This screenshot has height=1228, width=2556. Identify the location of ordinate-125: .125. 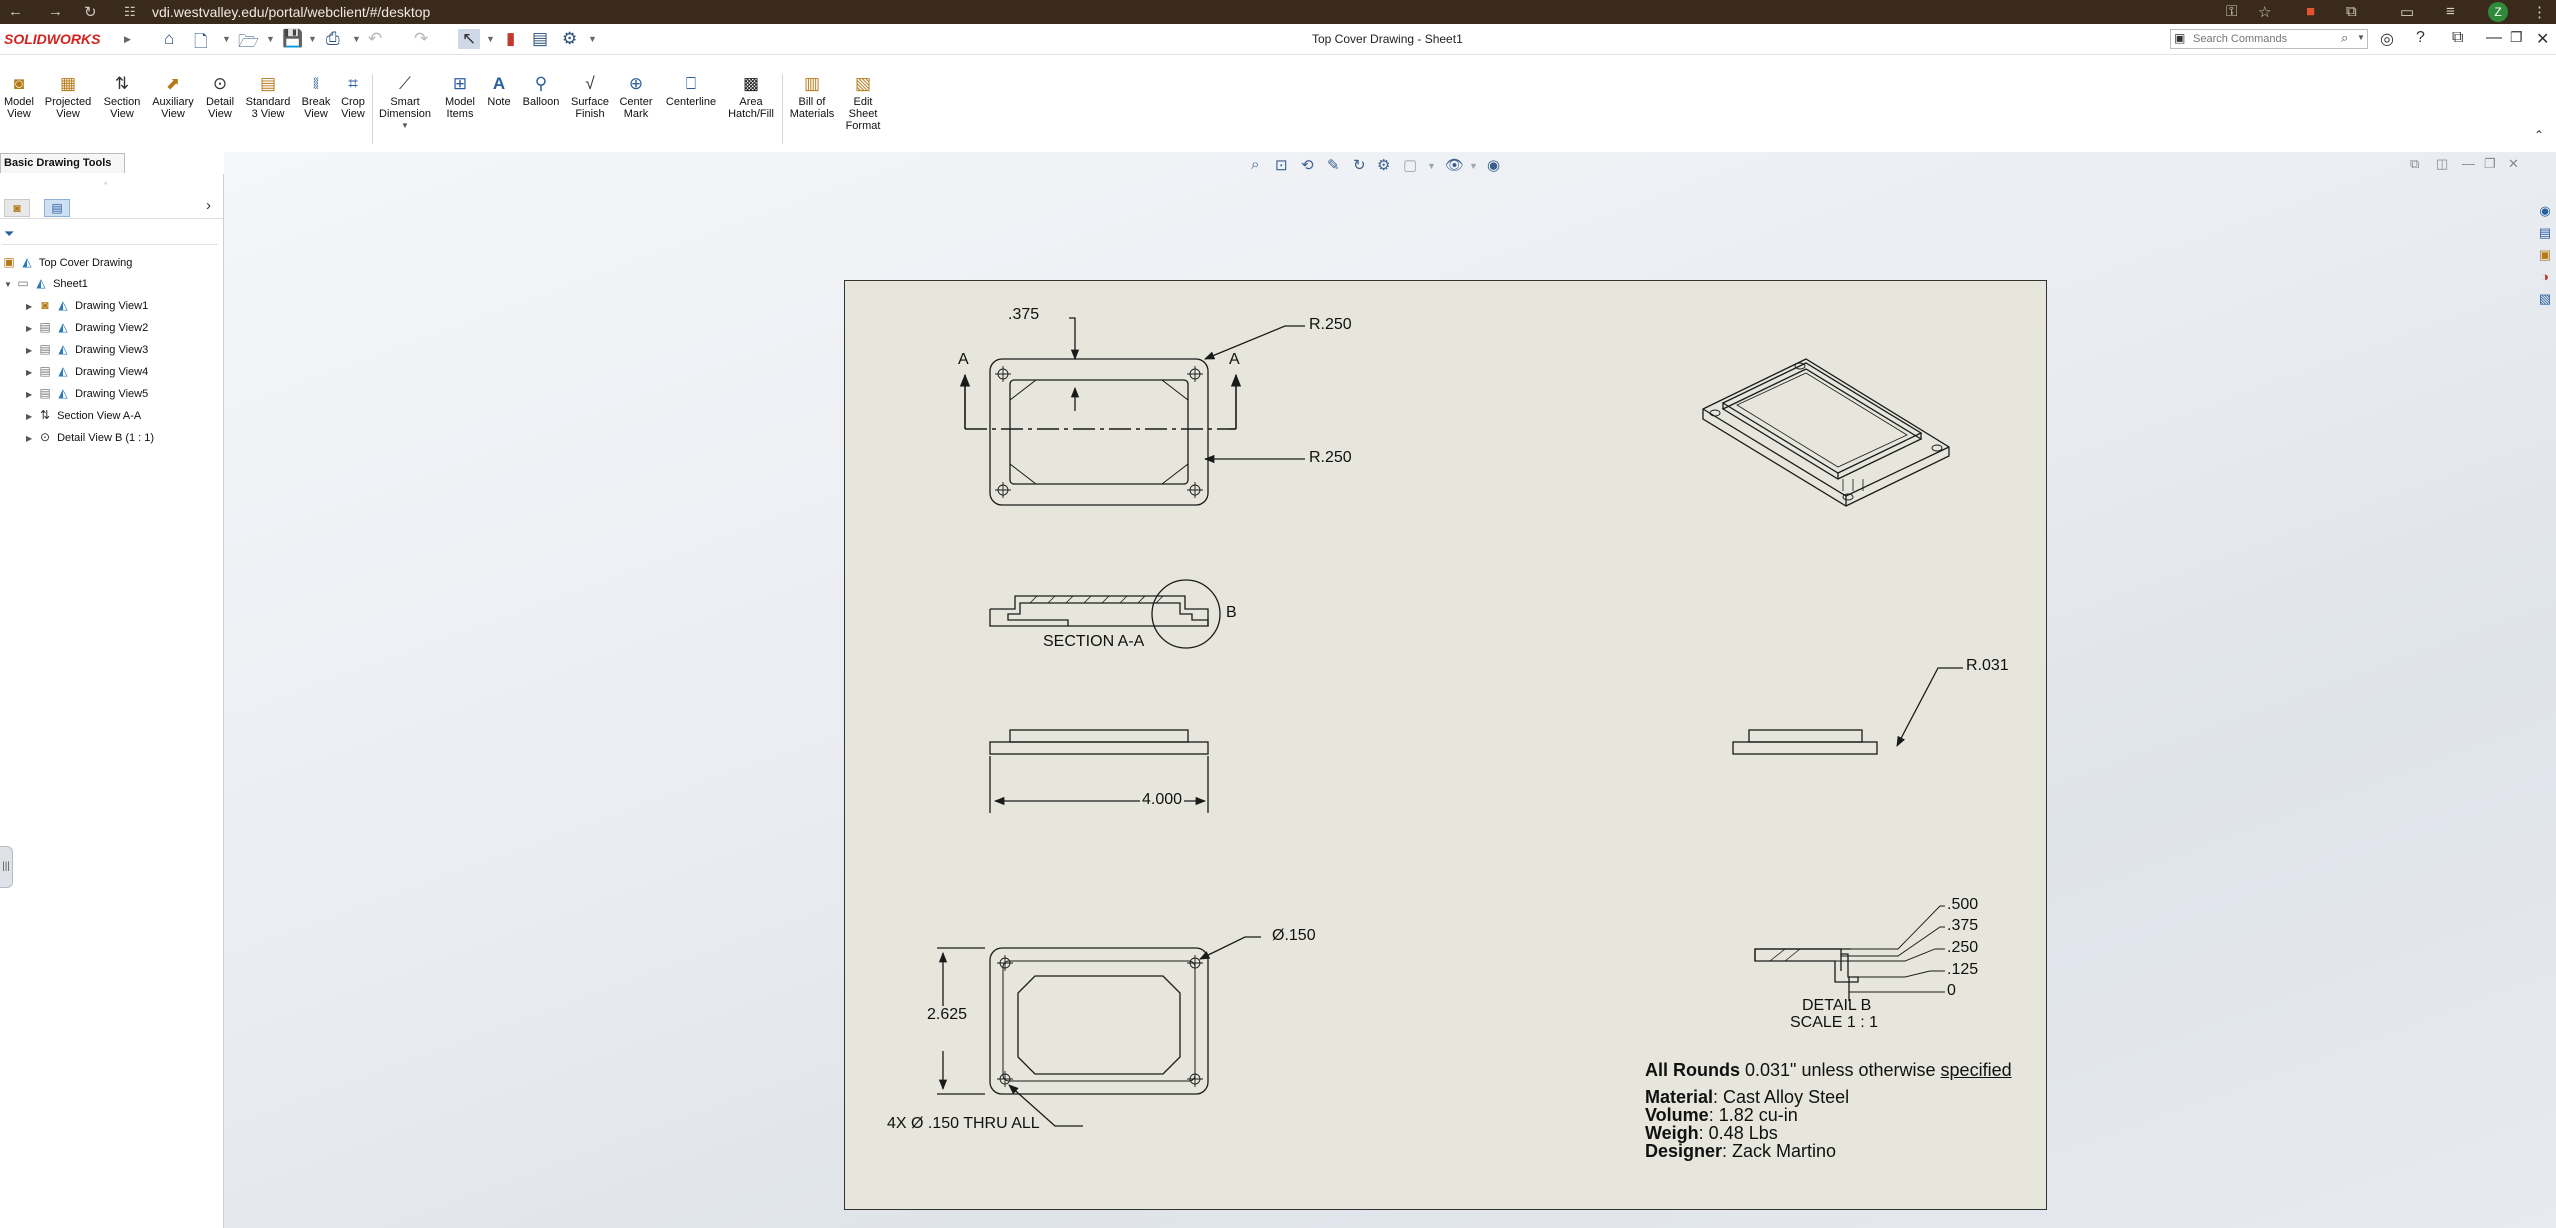
(1962, 970).